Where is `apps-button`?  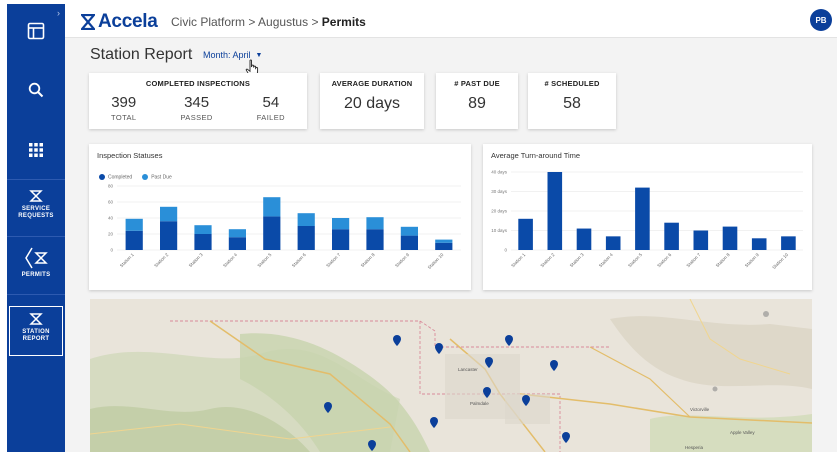 apps-button is located at coordinates (36, 150).